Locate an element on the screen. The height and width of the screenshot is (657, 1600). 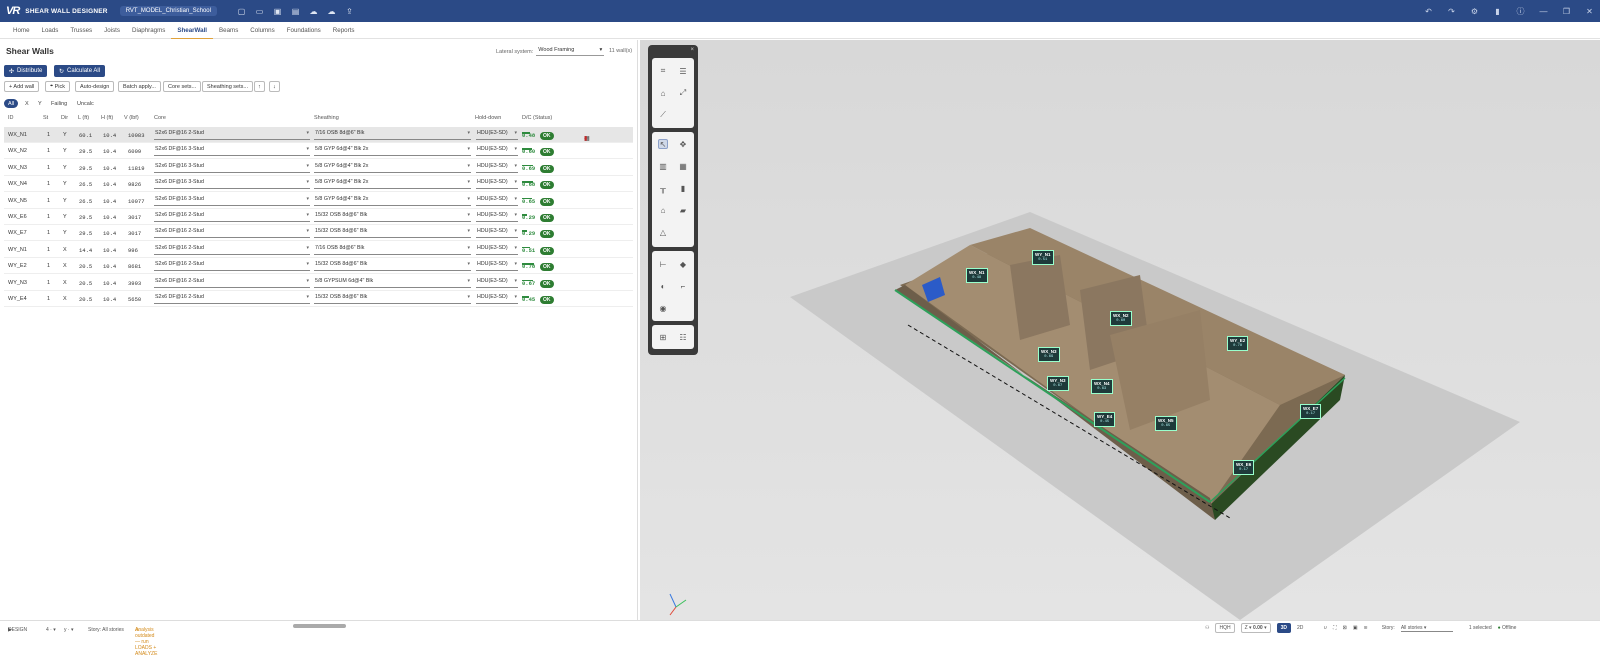
wall-tag: WX_N5 0.65 is located at coordinates (1166, 423).